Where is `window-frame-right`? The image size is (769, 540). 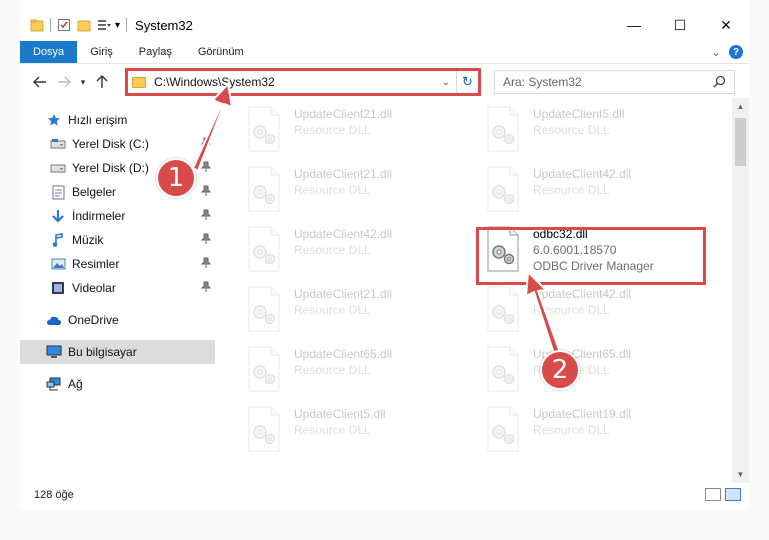
window-frame-right is located at coordinates (759, 270).